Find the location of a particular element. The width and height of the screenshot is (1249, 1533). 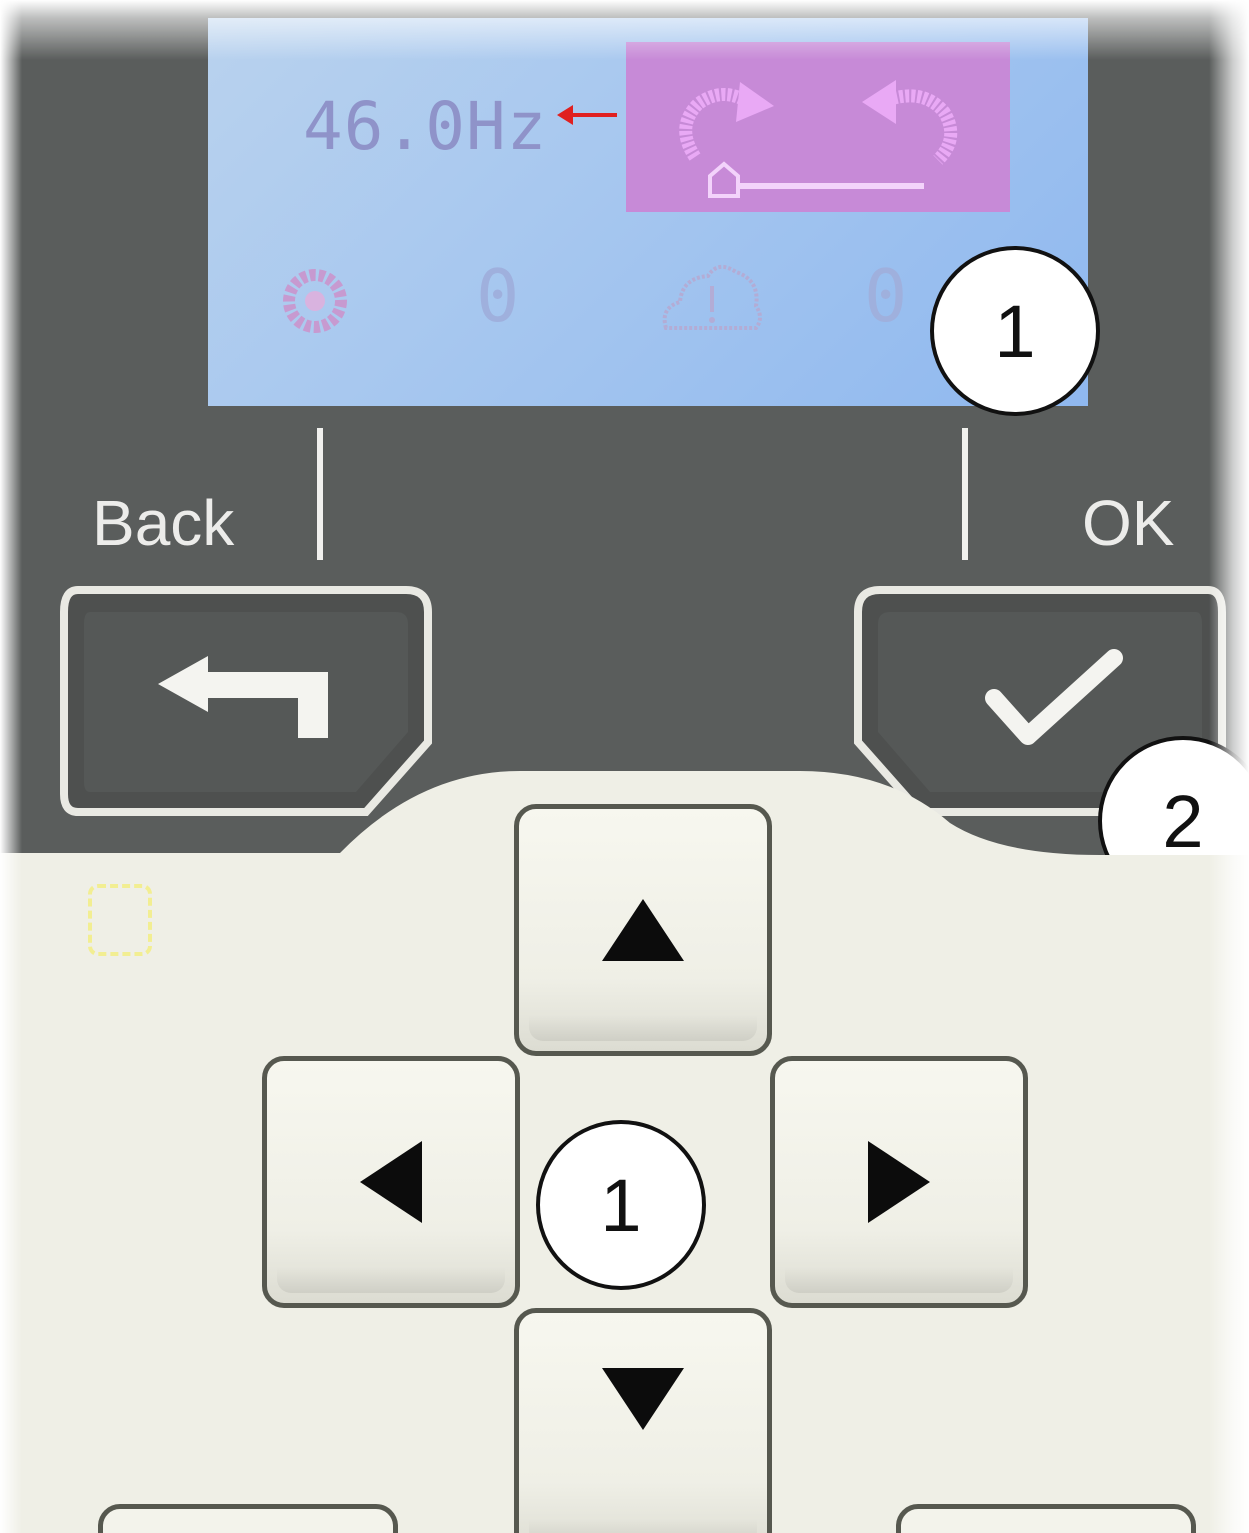

bottom-left-button is located at coordinates (248, 1518).